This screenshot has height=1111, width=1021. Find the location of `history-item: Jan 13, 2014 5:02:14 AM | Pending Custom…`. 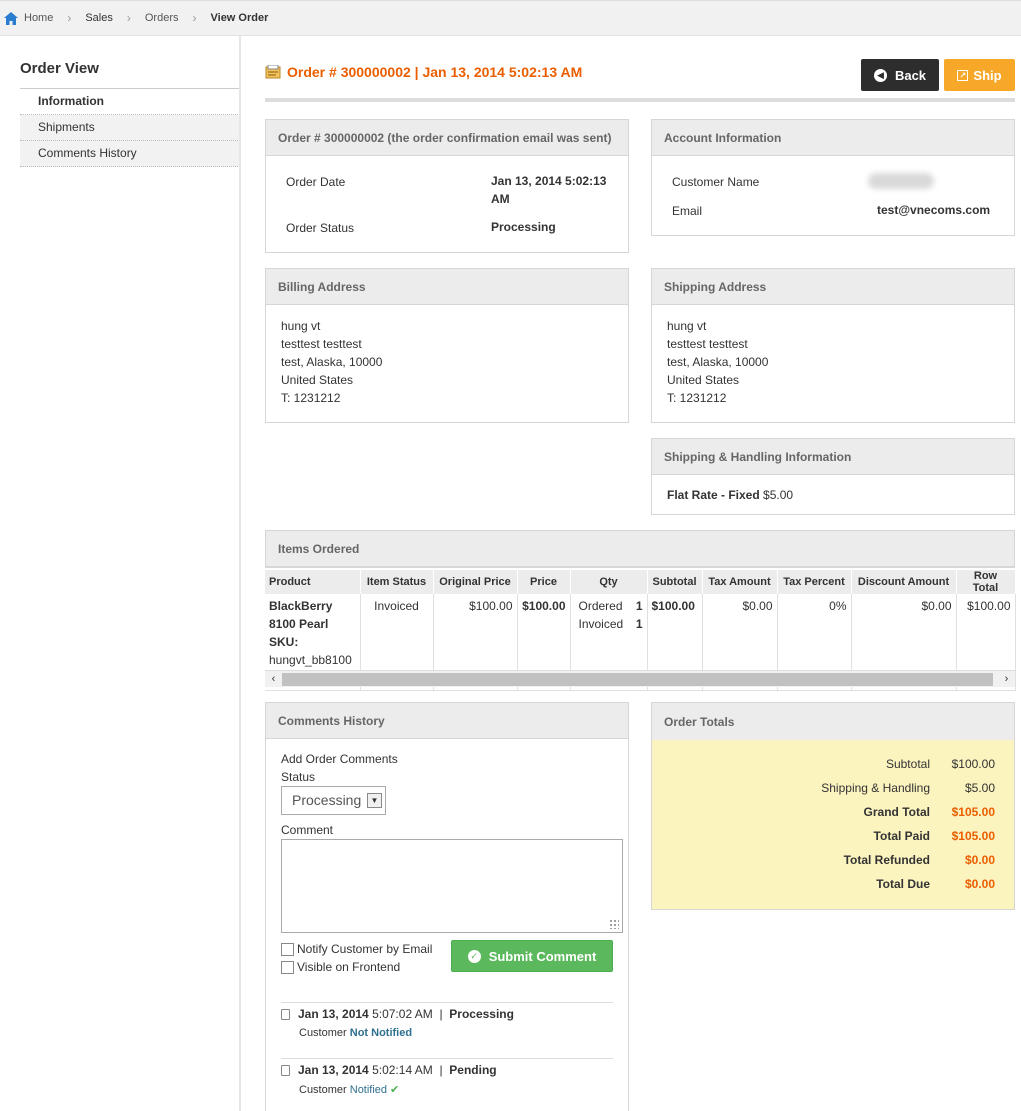

history-item: Jan 13, 2014 5:02:14 AM | Pending Custom… is located at coordinates (447, 1077).